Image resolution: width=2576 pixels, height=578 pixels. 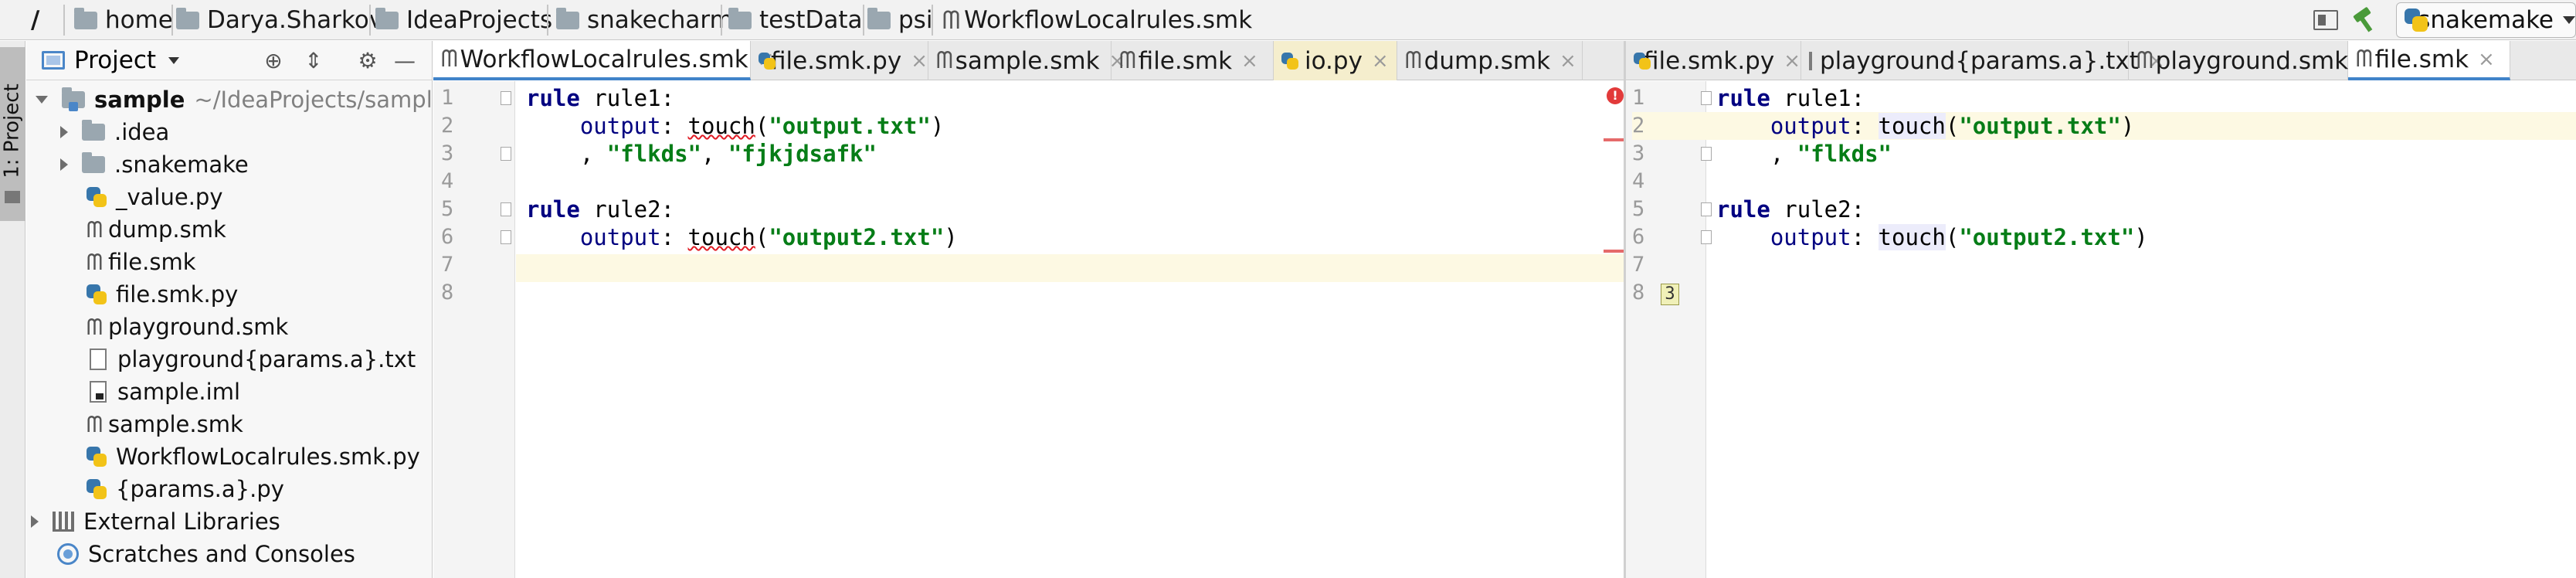 What do you see at coordinates (12, 134) in the screenshot?
I see `project-tool-window-button: 1: Project` at bounding box center [12, 134].